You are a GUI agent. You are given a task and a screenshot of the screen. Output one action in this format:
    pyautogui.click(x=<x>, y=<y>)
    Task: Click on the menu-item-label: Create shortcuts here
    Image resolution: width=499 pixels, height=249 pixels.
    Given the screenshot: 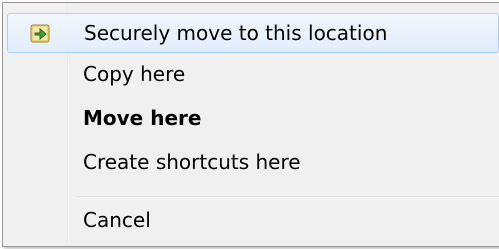 What is the action you would take?
    pyautogui.click(x=192, y=162)
    